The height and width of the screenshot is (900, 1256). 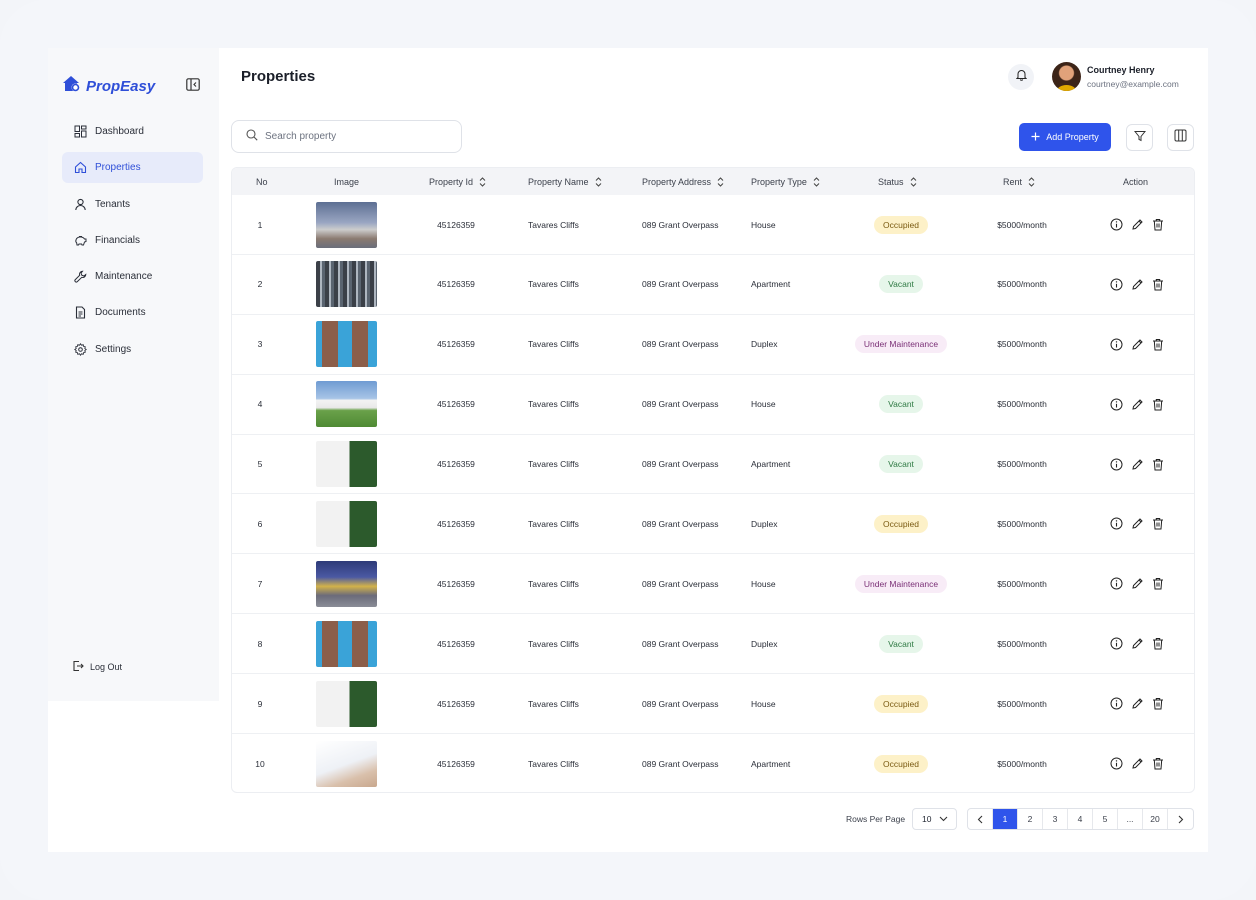 What do you see at coordinates (132, 240) in the screenshot?
I see `sidebar-item-financials: Financials` at bounding box center [132, 240].